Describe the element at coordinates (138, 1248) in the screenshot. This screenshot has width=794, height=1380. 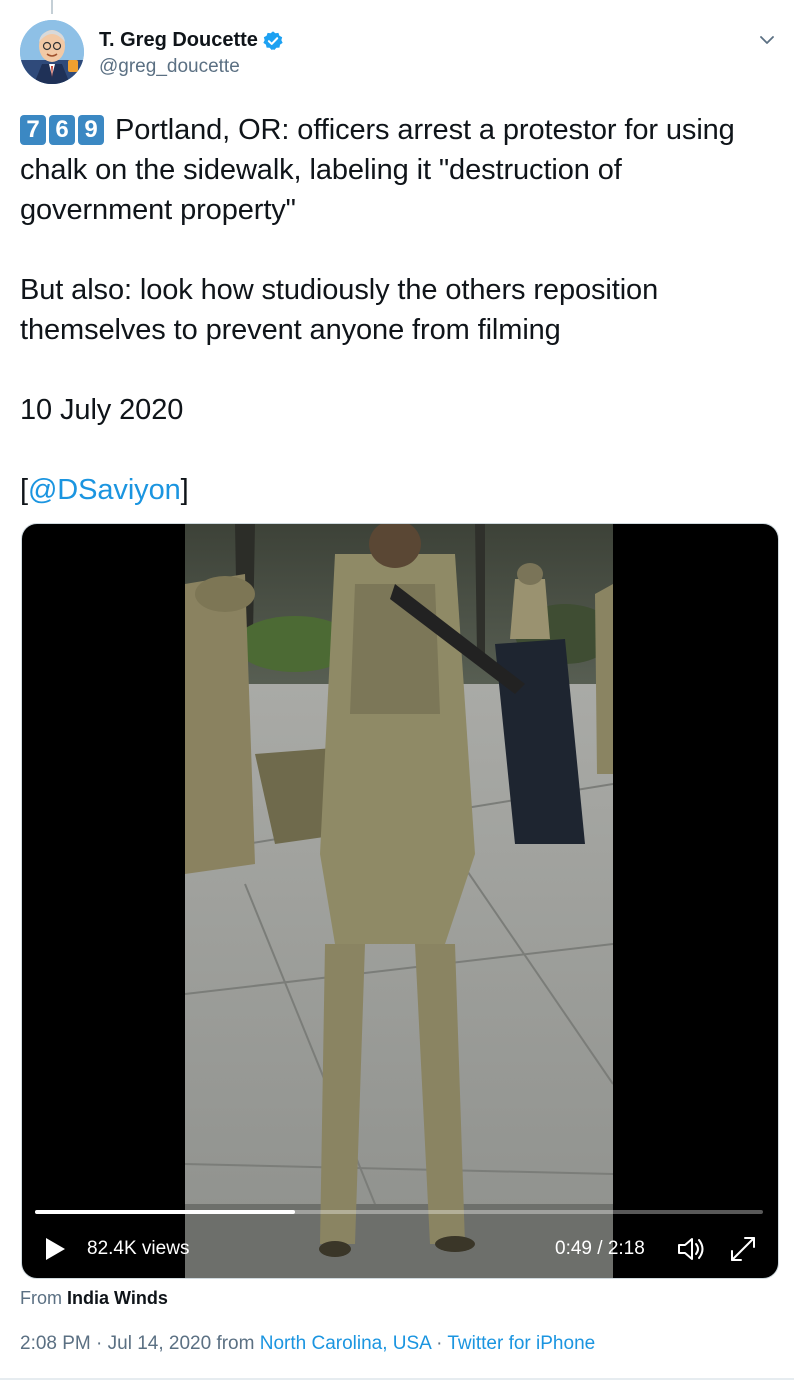
I see `view-count: 82.4K views` at that location.